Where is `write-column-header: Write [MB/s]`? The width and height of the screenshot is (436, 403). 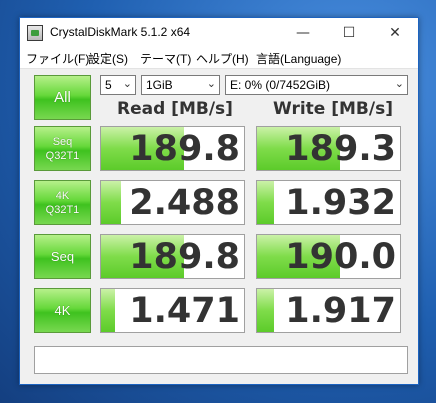
write-column-header: Write [MB/s] is located at coordinates (333, 109).